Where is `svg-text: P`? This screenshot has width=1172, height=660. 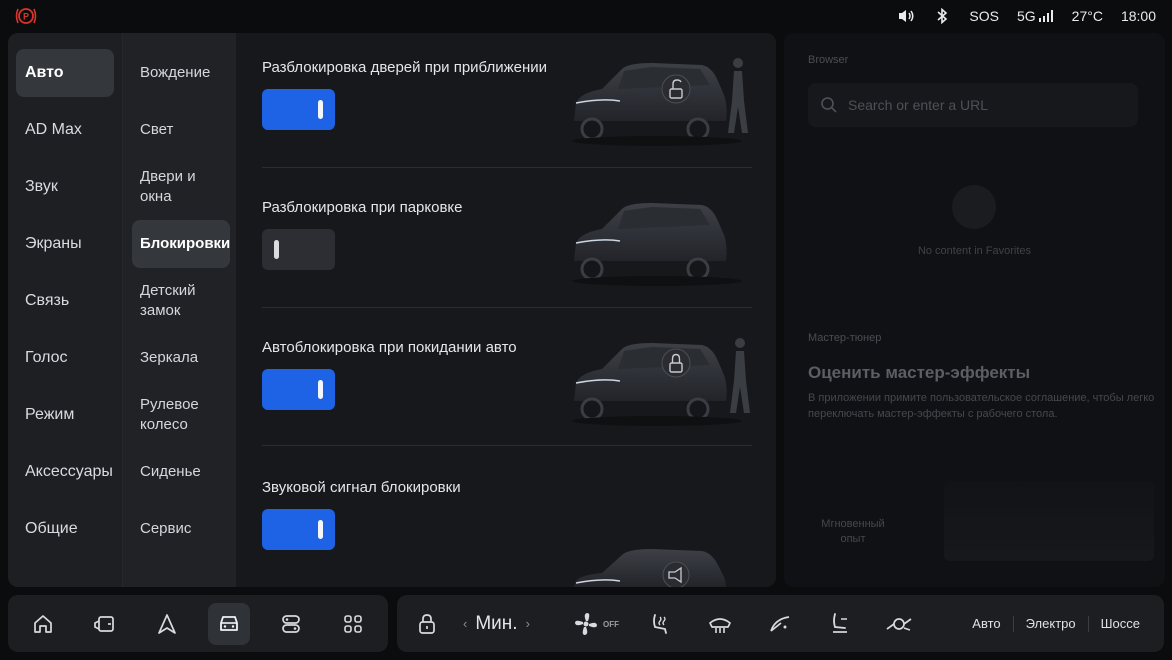
svg-text: P is located at coordinates (26, 17).